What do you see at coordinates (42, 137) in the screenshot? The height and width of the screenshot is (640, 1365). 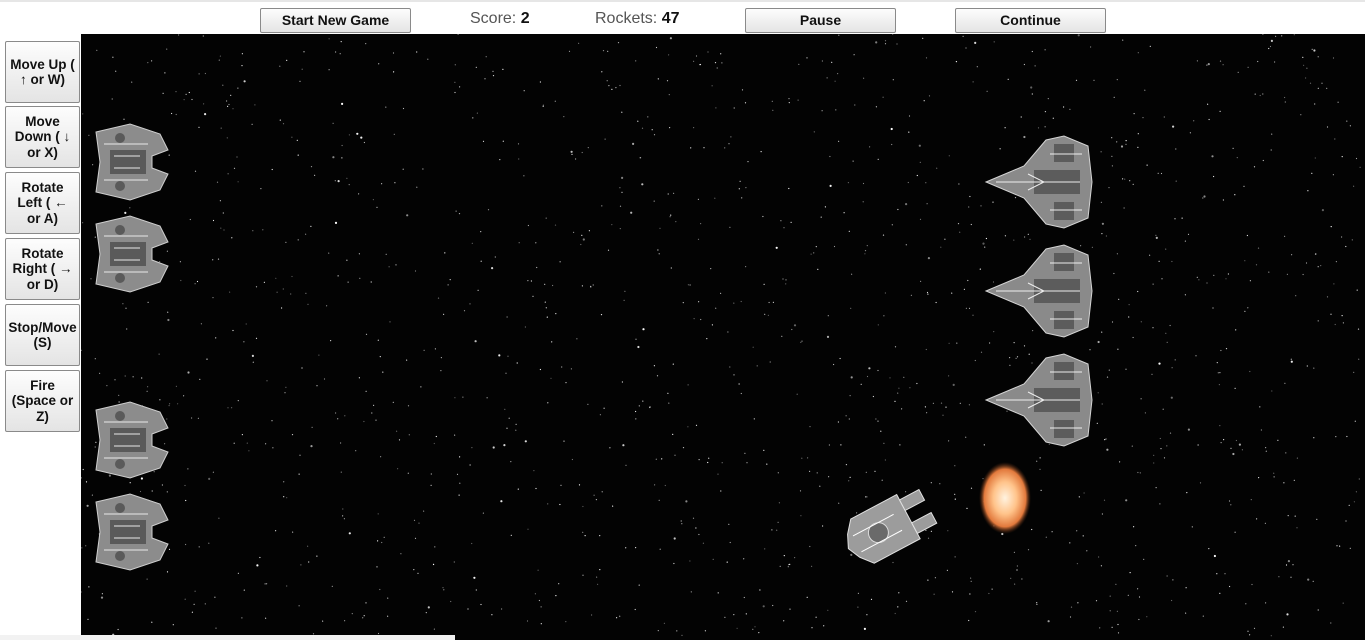 I see `move-down-button: Move Down ( ↓ or X)` at bounding box center [42, 137].